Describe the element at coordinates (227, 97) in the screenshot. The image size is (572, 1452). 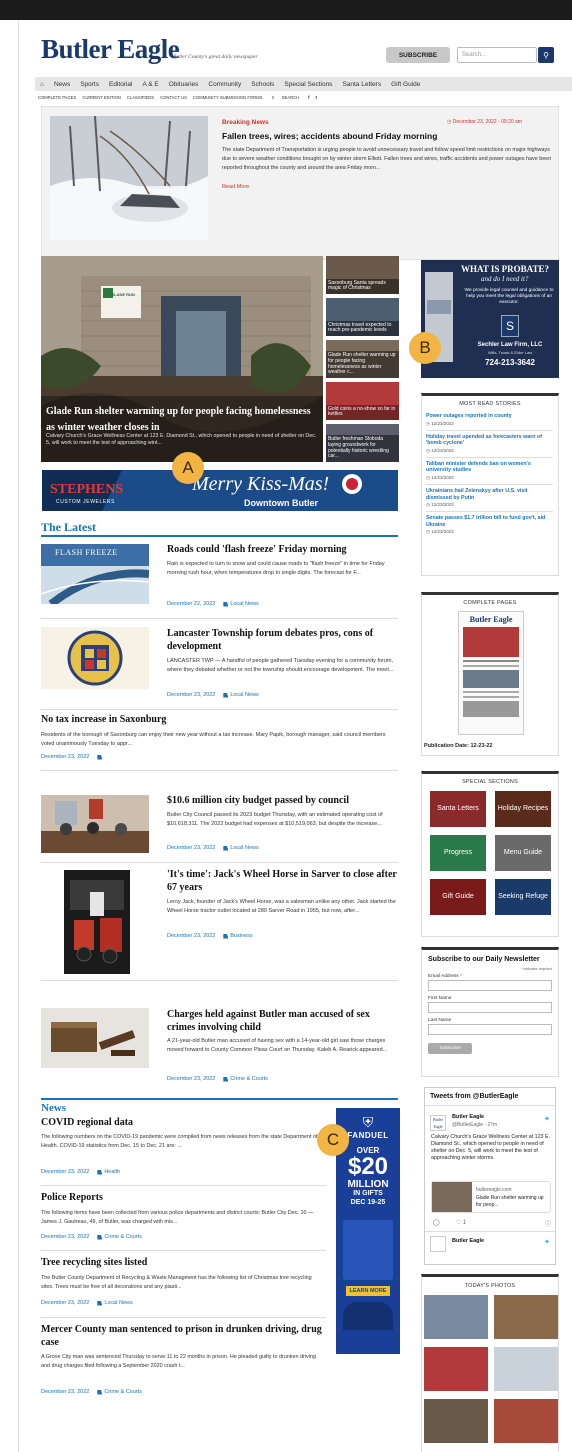
I see `subnav-submission-forms: COMMUNITY SUBMISSION FORMS` at that location.